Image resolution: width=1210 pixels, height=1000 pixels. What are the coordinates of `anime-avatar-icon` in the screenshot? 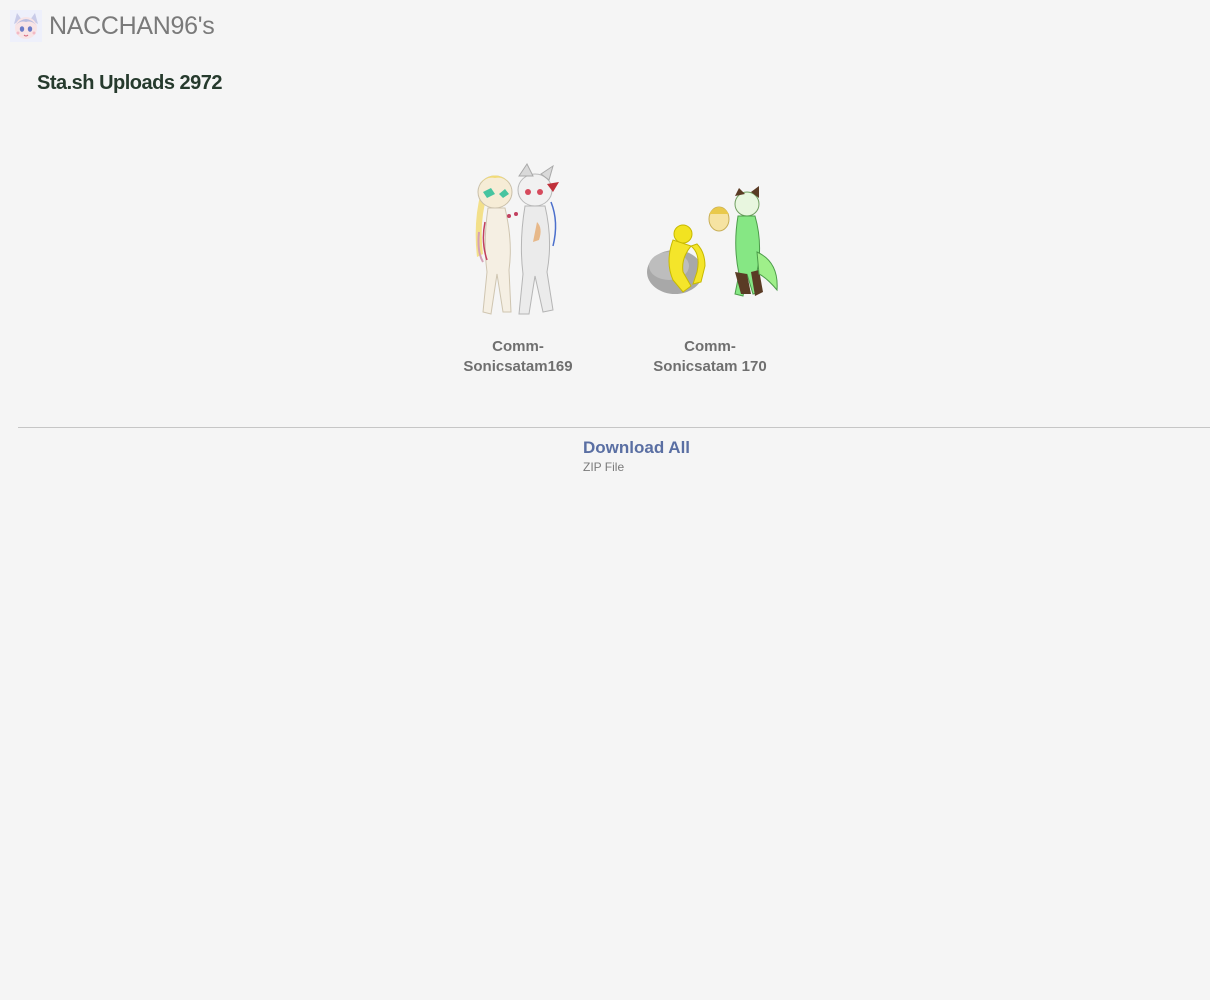 It's located at (26, 26).